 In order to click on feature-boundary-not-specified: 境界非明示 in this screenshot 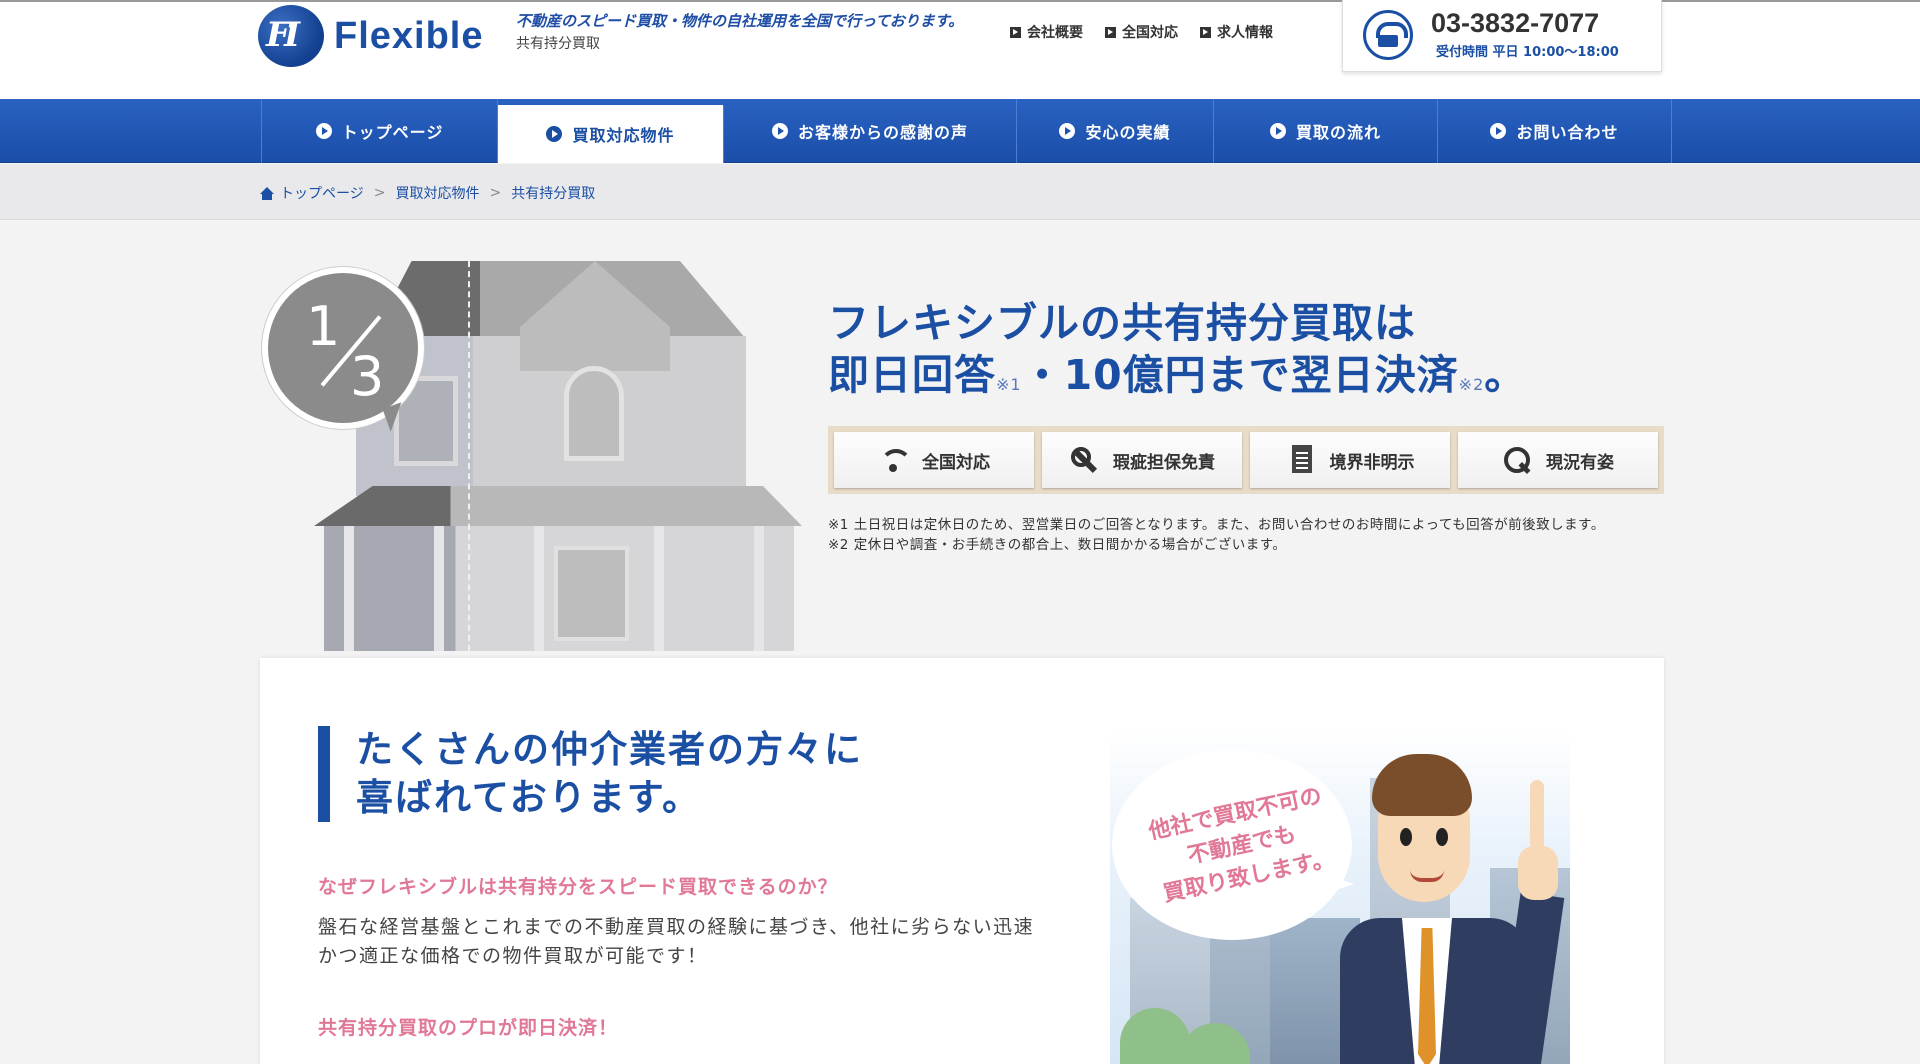, I will do `click(1350, 460)`.